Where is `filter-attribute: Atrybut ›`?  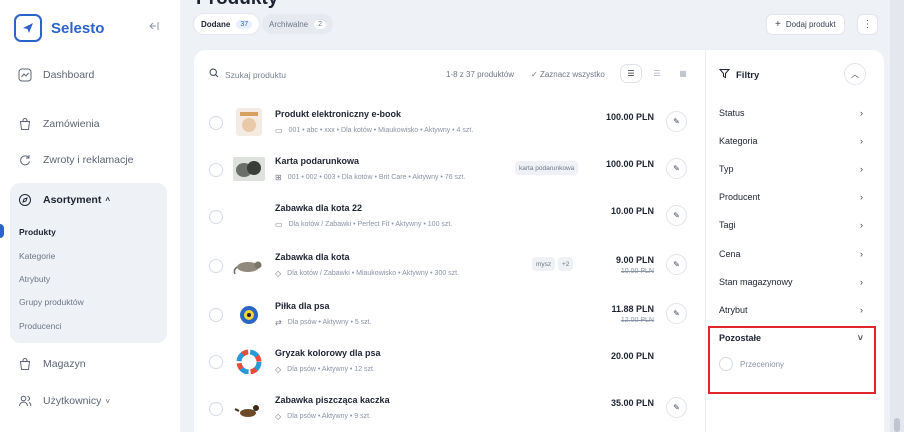 filter-attribute: Atrybut › is located at coordinates (791, 310).